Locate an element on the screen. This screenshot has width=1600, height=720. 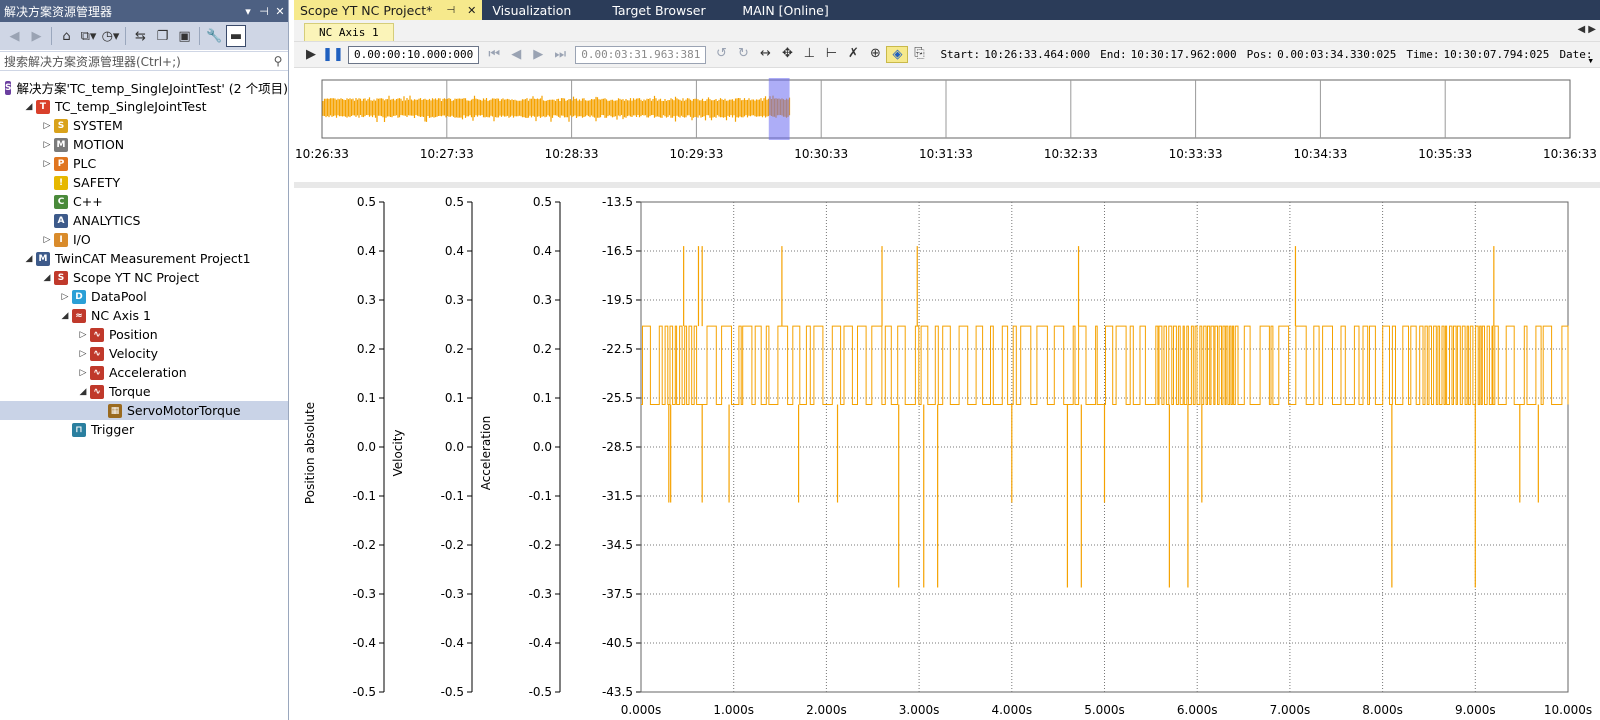
y-tick-label: -16.5 is located at coordinates (617, 251).